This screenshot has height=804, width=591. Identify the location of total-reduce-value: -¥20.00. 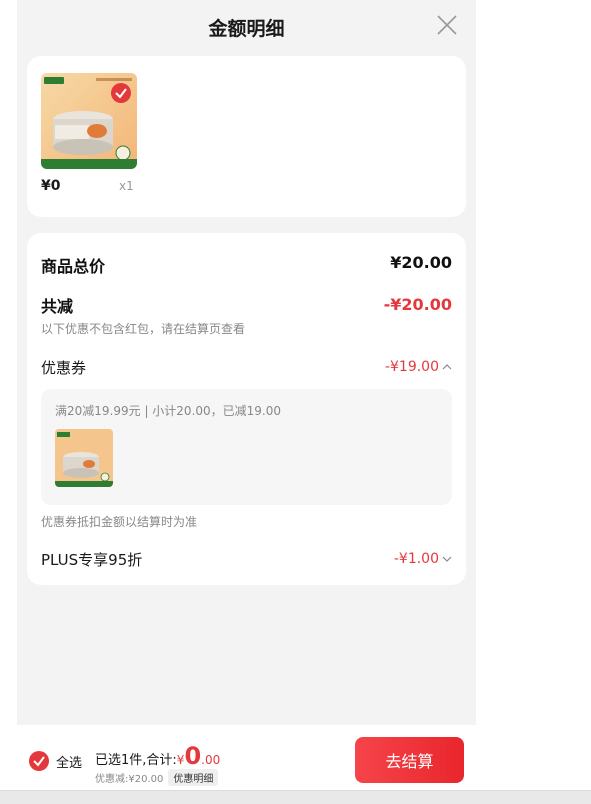
(417, 304).